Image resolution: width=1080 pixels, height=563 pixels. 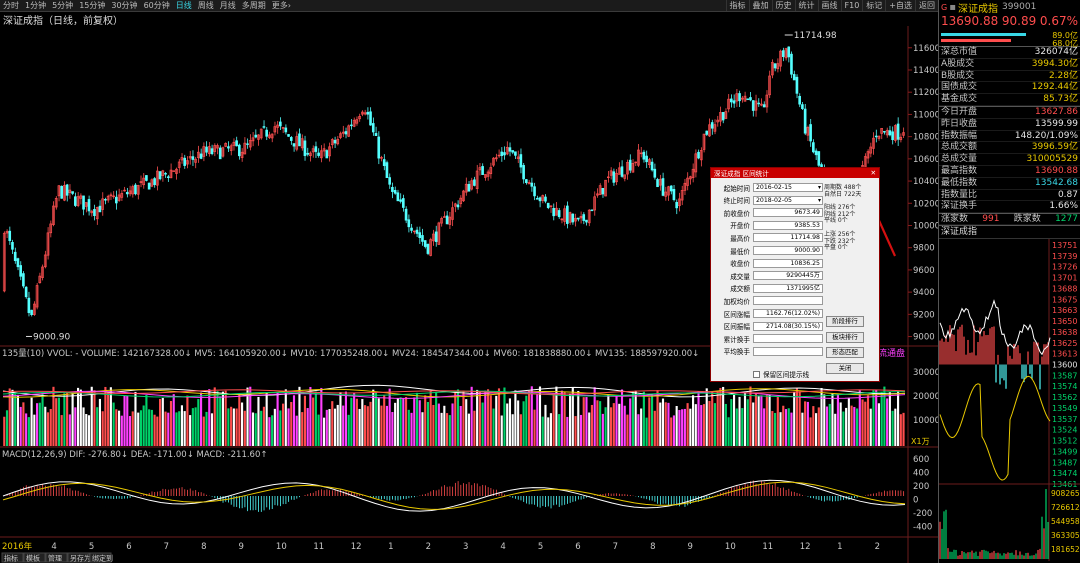 What do you see at coordinates (62, 5) in the screenshot?
I see `period-tab: 5分钟` at bounding box center [62, 5].